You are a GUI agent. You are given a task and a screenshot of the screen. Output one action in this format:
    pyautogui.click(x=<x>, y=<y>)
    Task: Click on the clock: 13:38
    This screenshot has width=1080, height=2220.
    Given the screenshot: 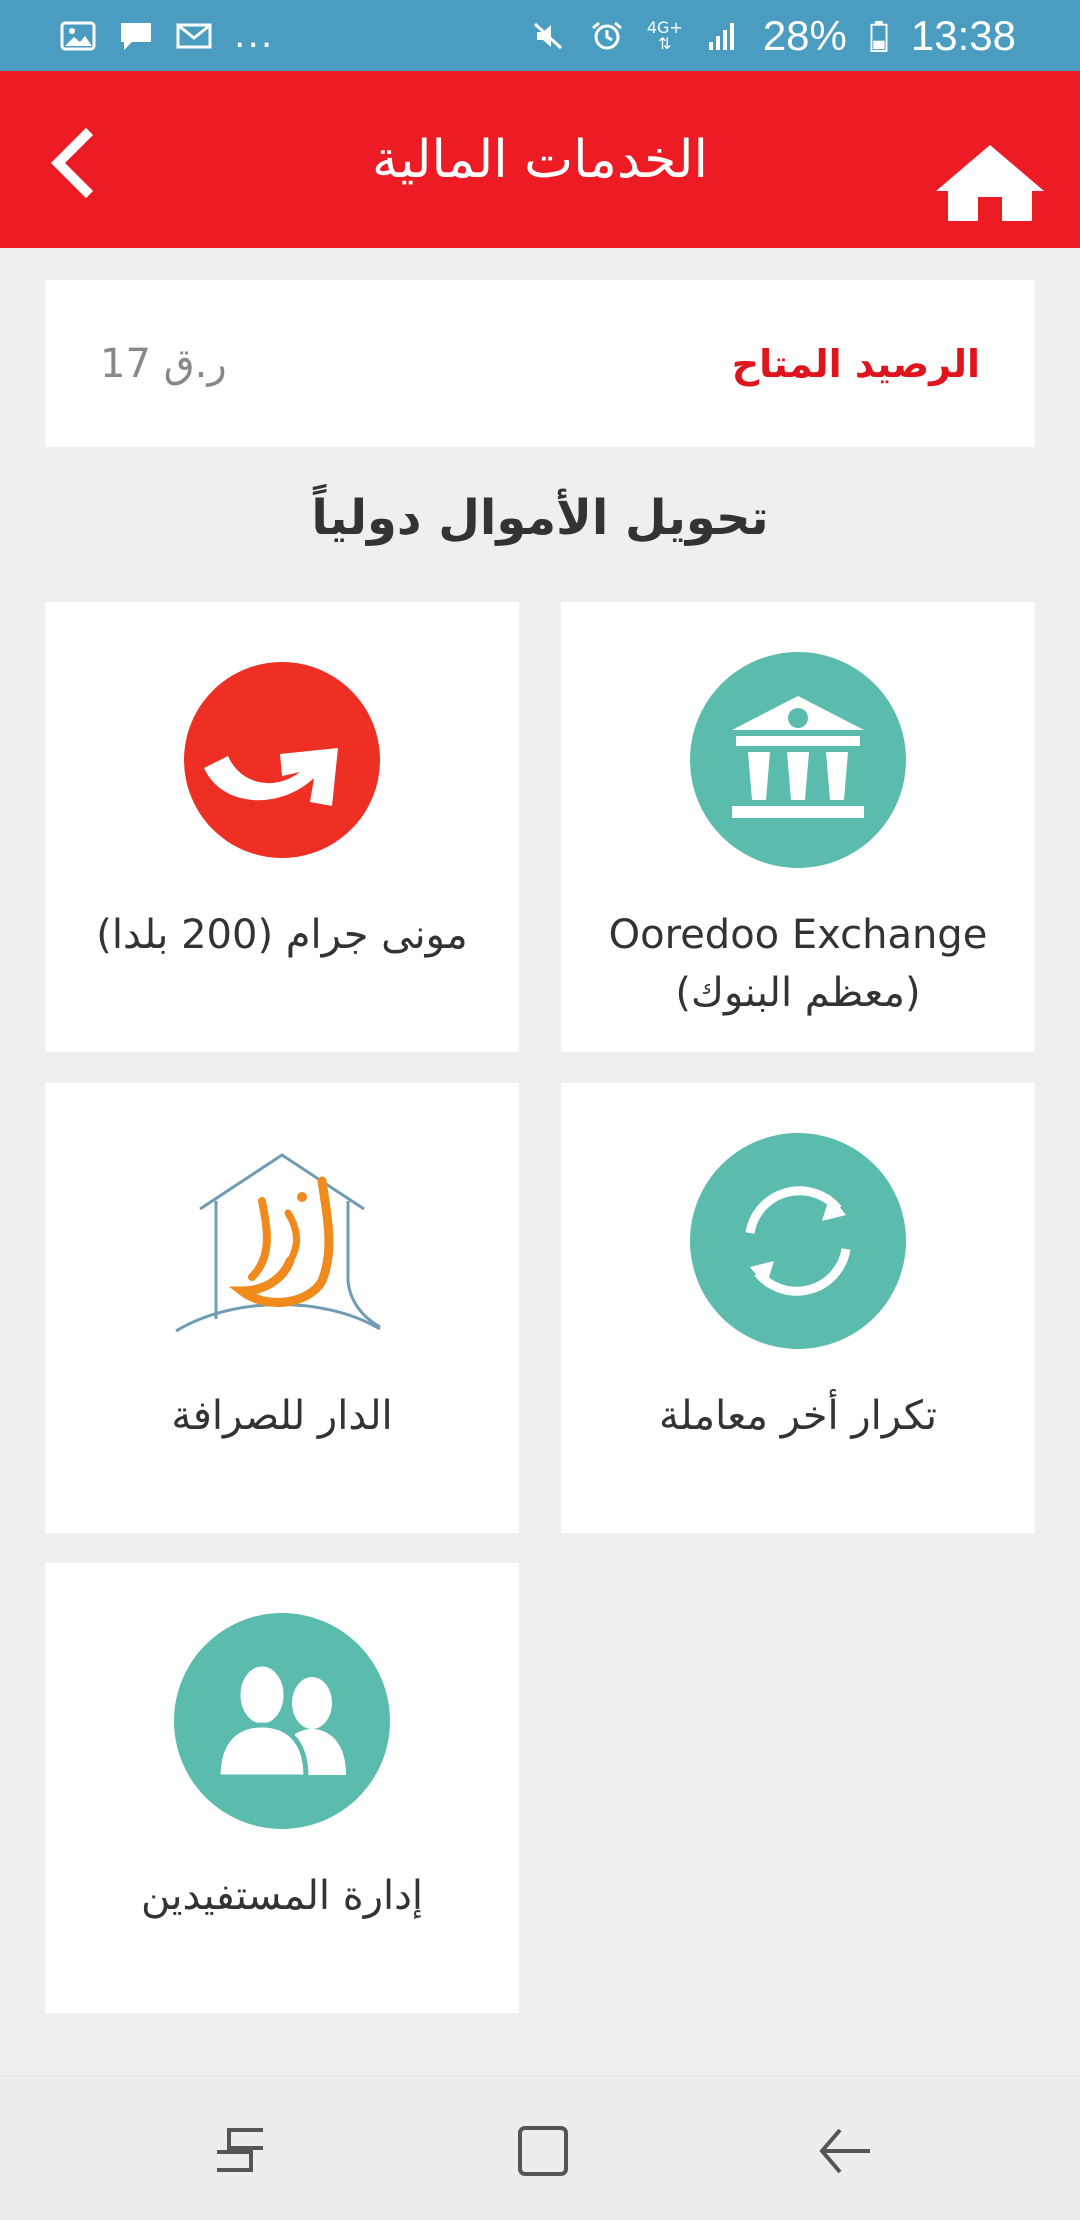 What is the action you would take?
    pyautogui.click(x=963, y=35)
    